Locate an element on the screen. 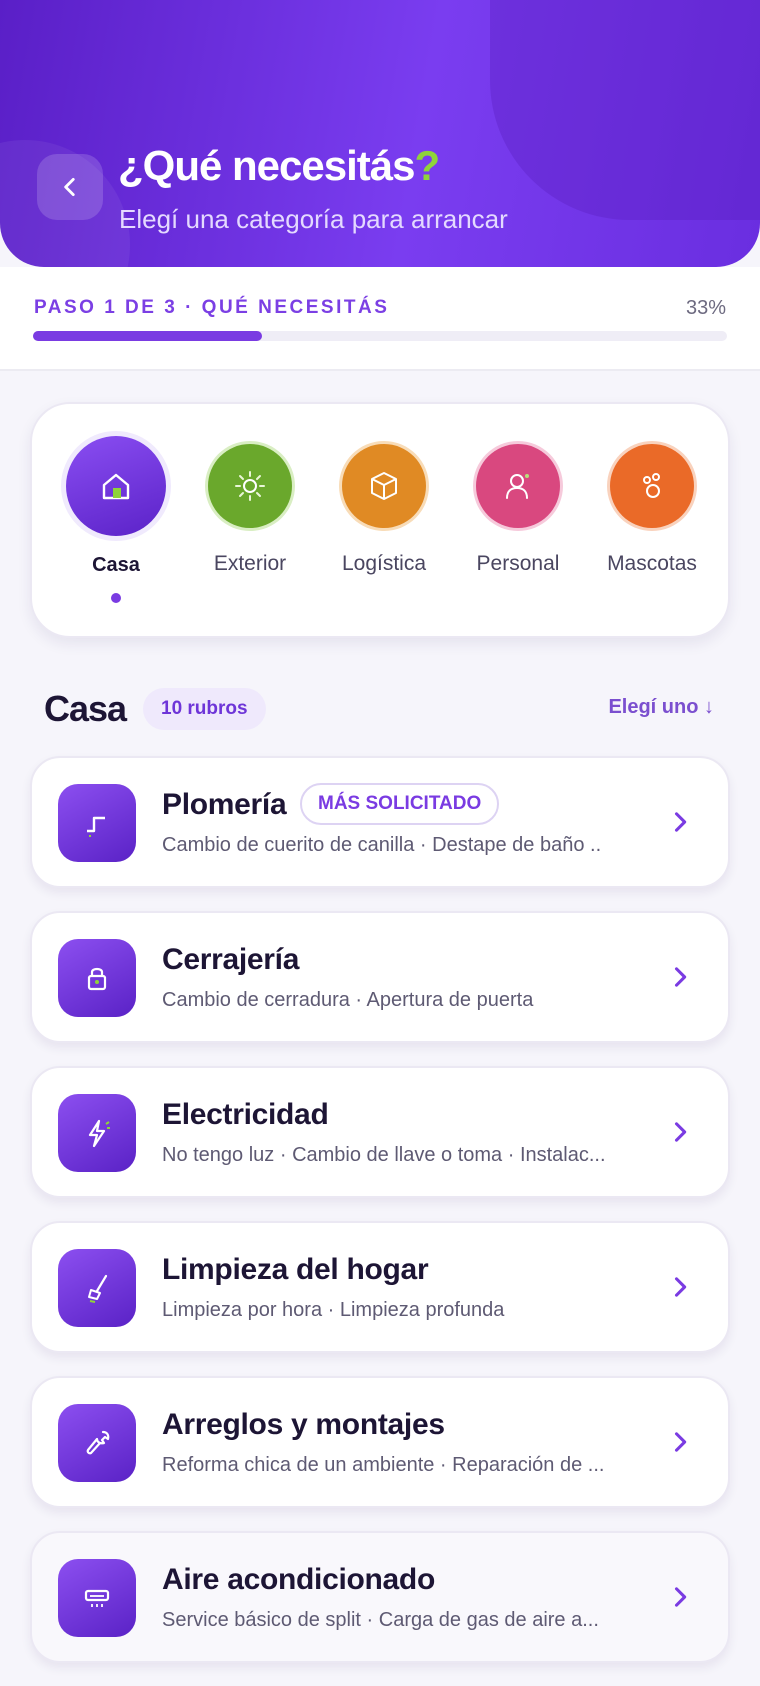 The height and width of the screenshot is (1686, 760). page-title-text: ¿Qué necesitás is located at coordinates (266, 165).